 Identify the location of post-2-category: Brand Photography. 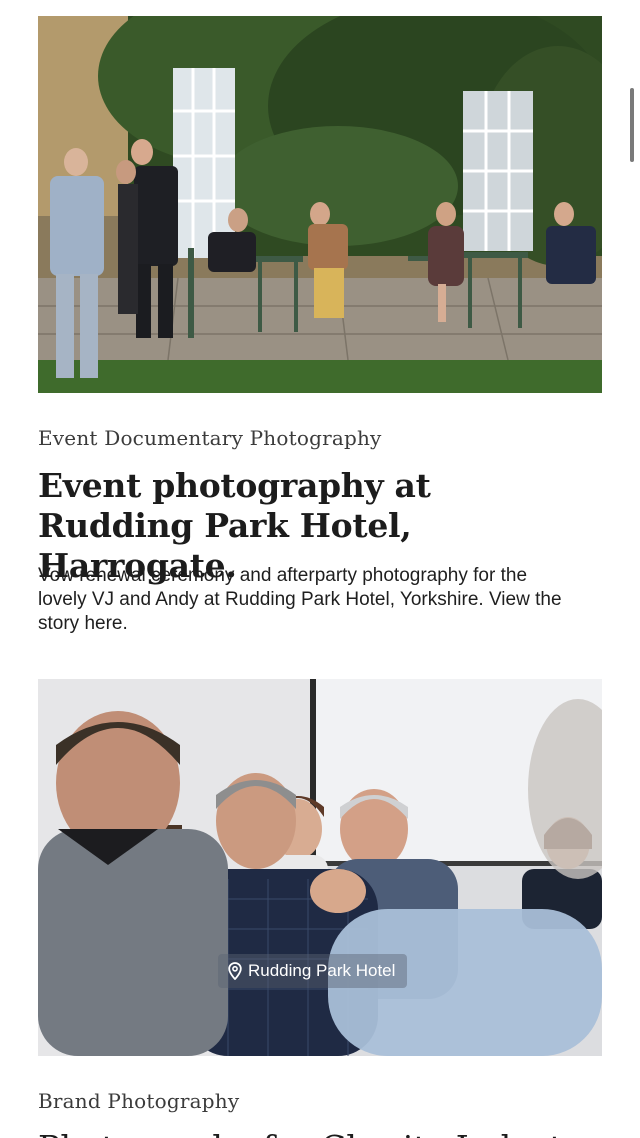
(138, 1101).